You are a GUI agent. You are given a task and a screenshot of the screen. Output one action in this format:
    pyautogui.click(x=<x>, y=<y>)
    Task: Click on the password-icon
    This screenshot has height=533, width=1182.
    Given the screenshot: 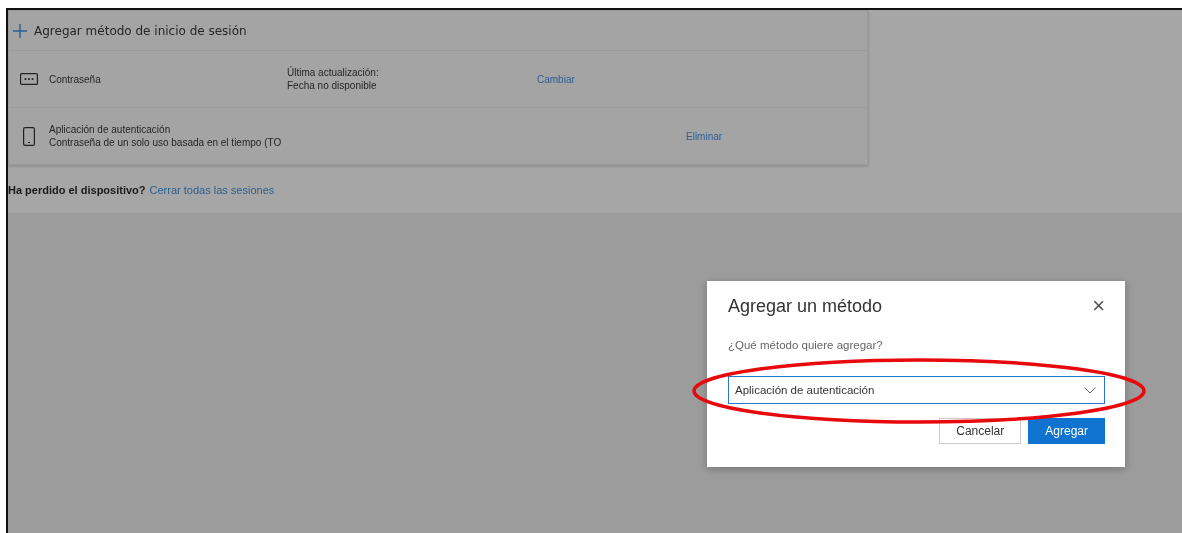 What is the action you would take?
    pyautogui.click(x=29, y=79)
    